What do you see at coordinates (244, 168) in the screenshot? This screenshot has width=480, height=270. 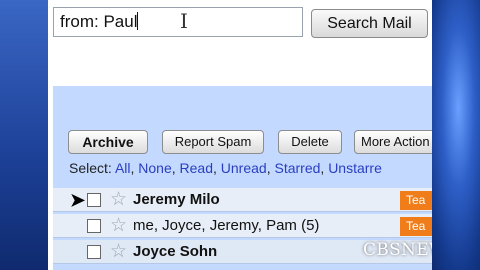 I see `select-unread-link: Unread` at bounding box center [244, 168].